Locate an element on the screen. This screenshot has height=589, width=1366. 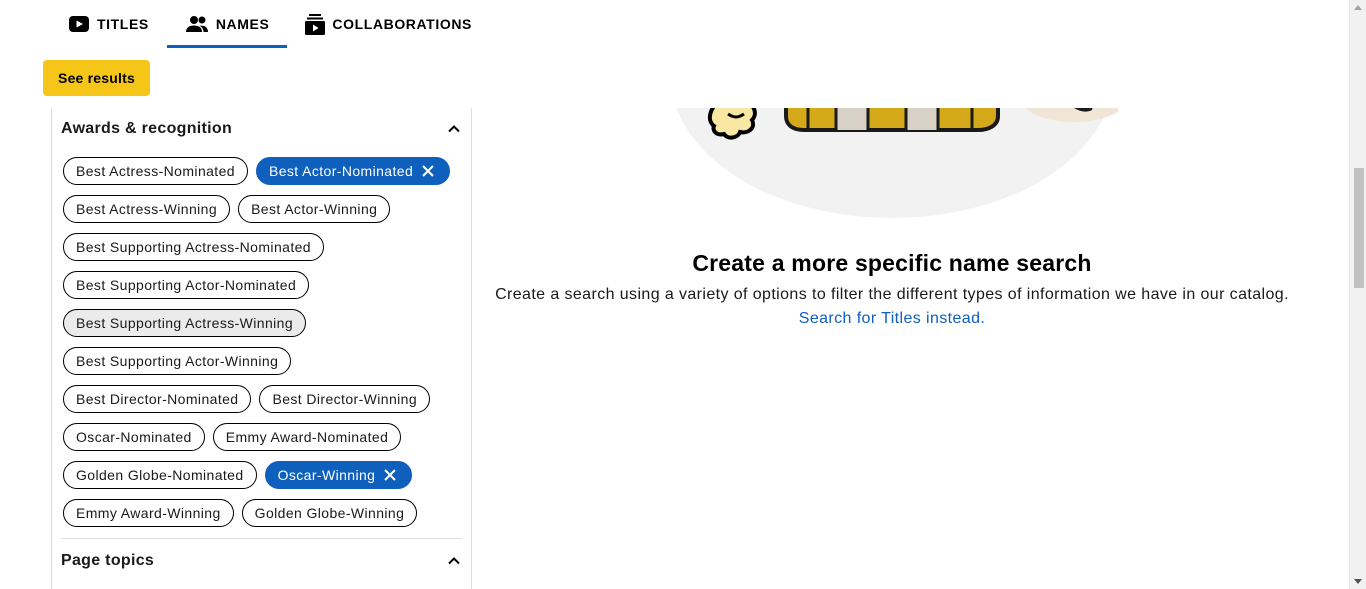
chip-best-supporting-actress-winning: Best Supporting Actress-Winning is located at coordinates (185, 323).